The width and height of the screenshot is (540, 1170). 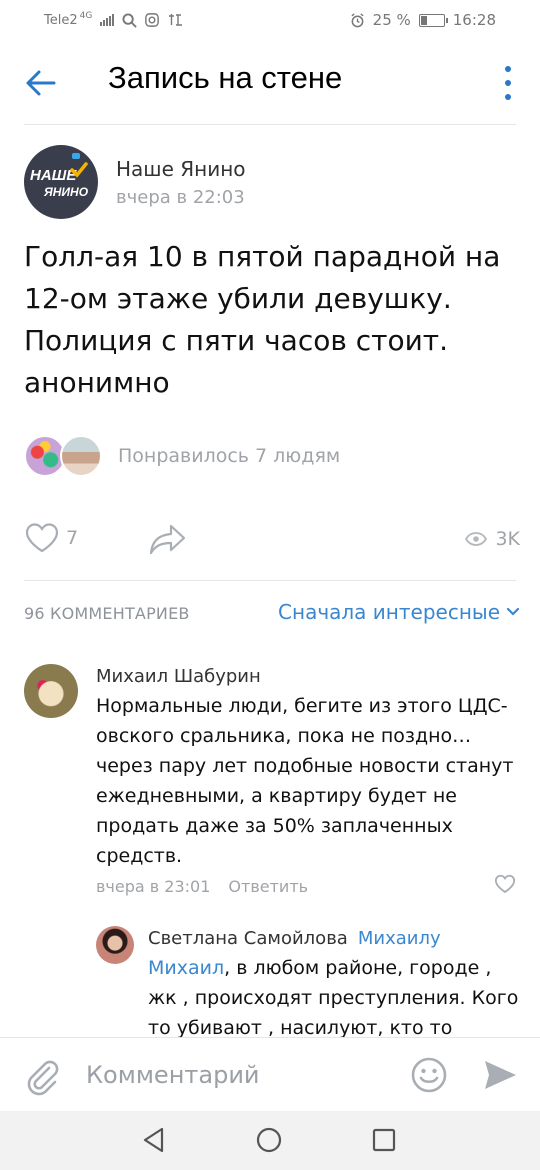 I want to click on smile-icon, so click(x=429, y=1075).